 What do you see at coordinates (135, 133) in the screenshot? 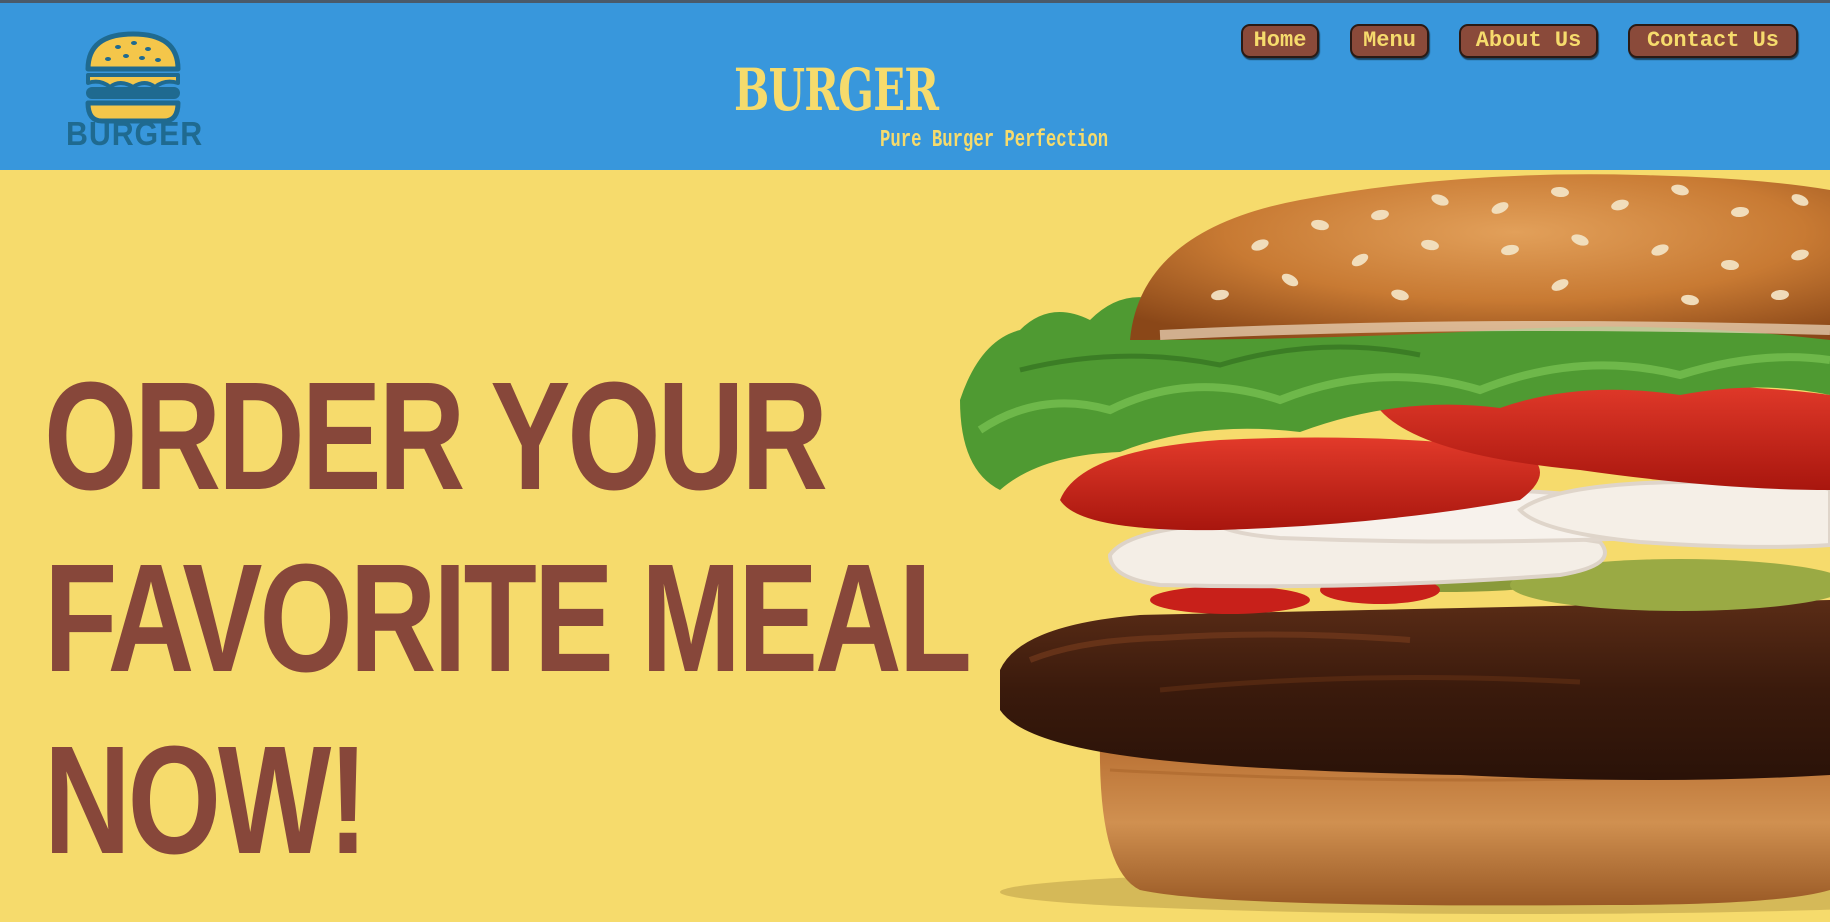
I see `logo-text: BURGER` at bounding box center [135, 133].